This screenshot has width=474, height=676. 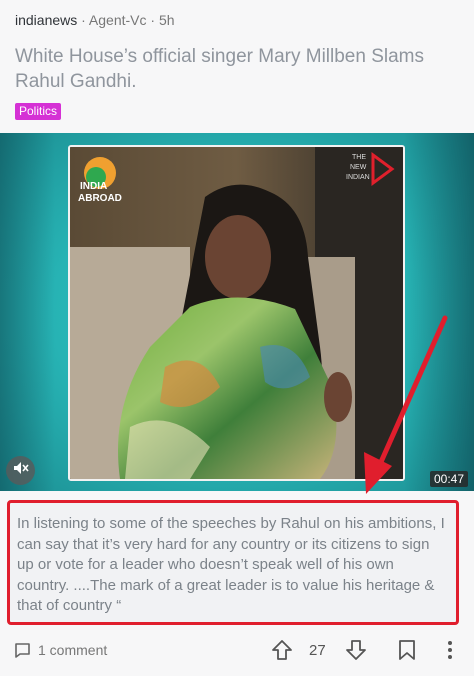 I want to click on annotation-arrow, so click(x=406, y=404).